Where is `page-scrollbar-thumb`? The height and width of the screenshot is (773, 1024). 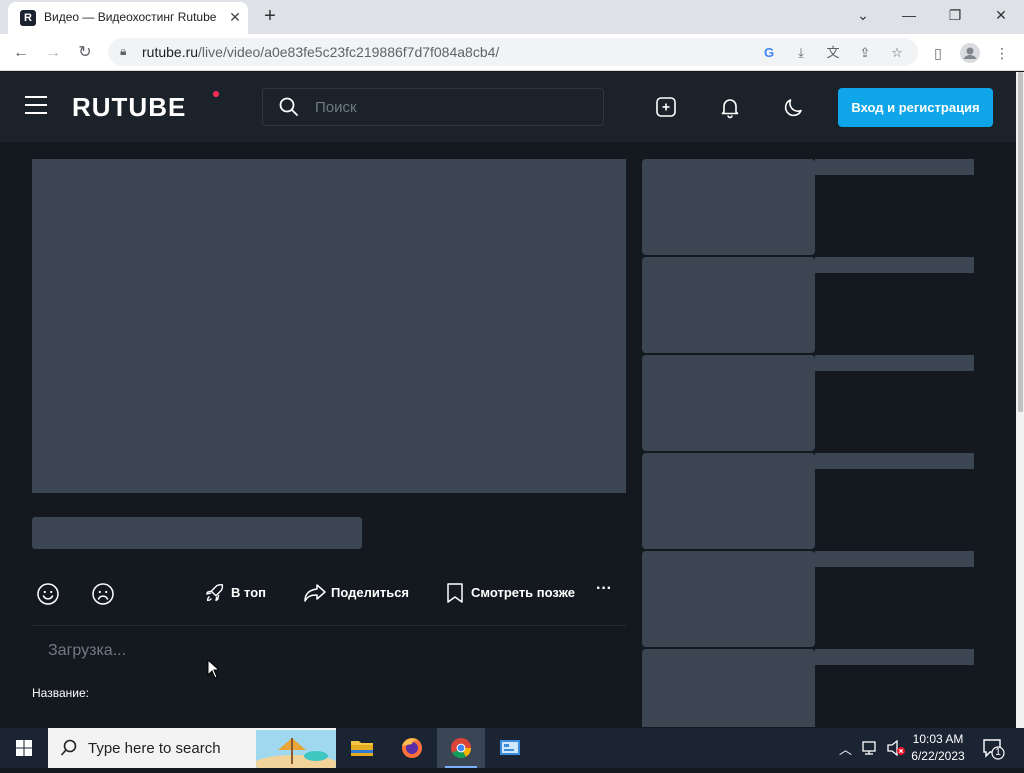
page-scrollbar-thumb is located at coordinates (1020, 242).